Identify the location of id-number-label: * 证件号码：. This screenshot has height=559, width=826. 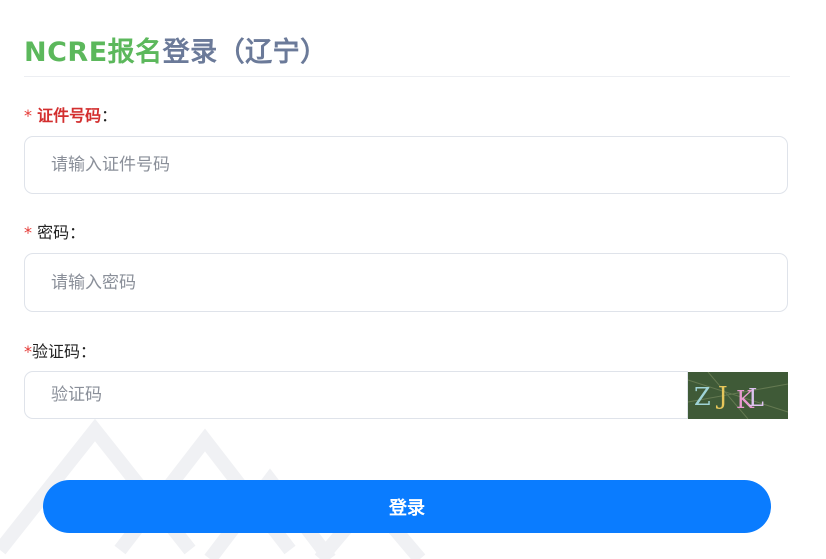
(70, 114).